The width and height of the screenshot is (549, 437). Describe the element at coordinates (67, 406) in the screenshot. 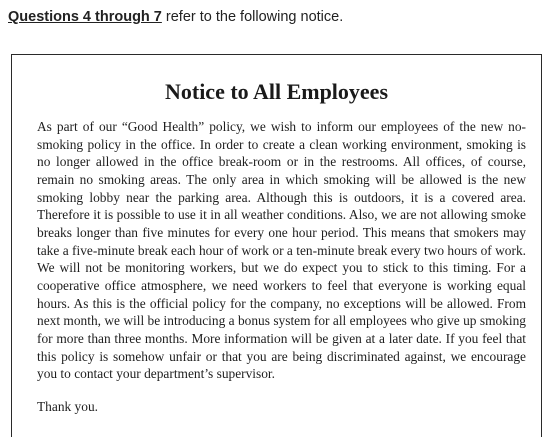

I see `notice-signoff: Thank you.` at that location.